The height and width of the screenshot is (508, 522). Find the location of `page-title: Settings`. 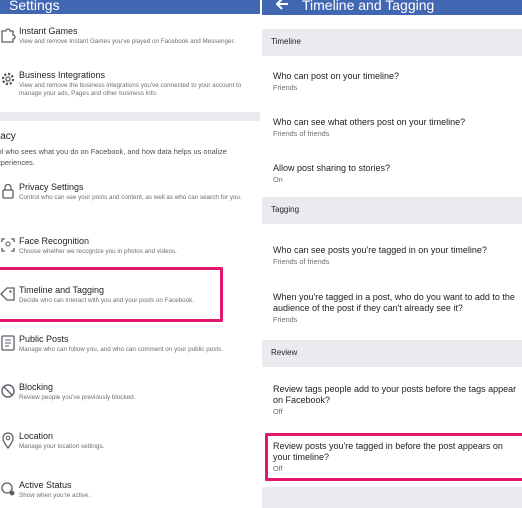

page-title: Settings is located at coordinates (34, 6).